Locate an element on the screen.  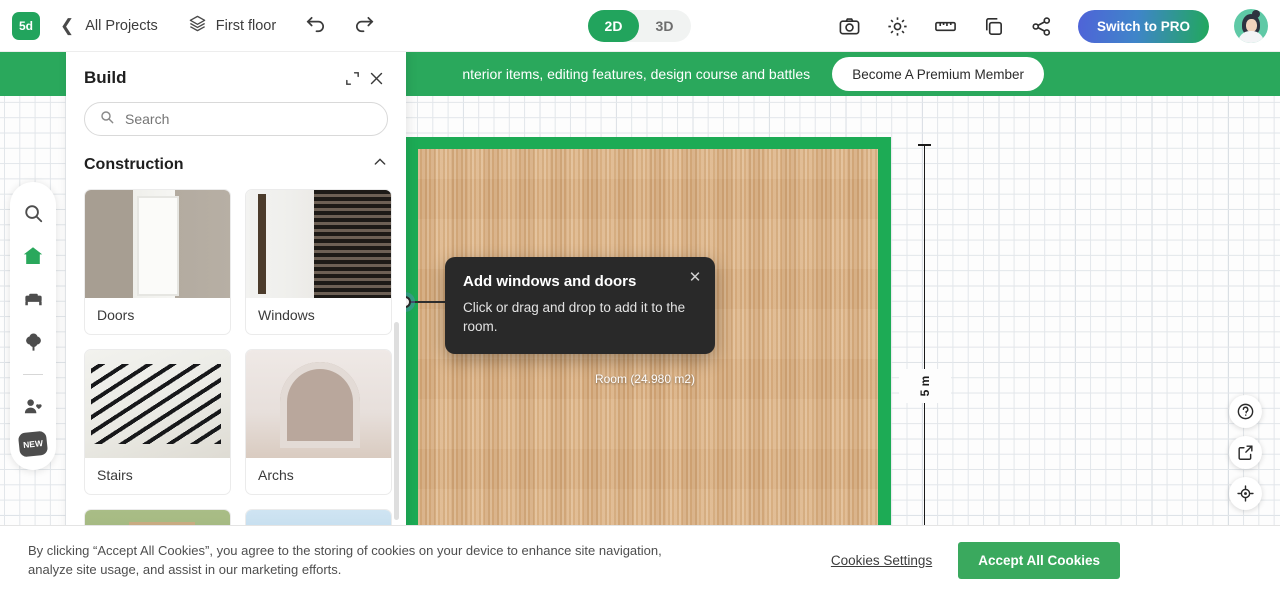
avatar-body is located at coordinates (1251, 37).